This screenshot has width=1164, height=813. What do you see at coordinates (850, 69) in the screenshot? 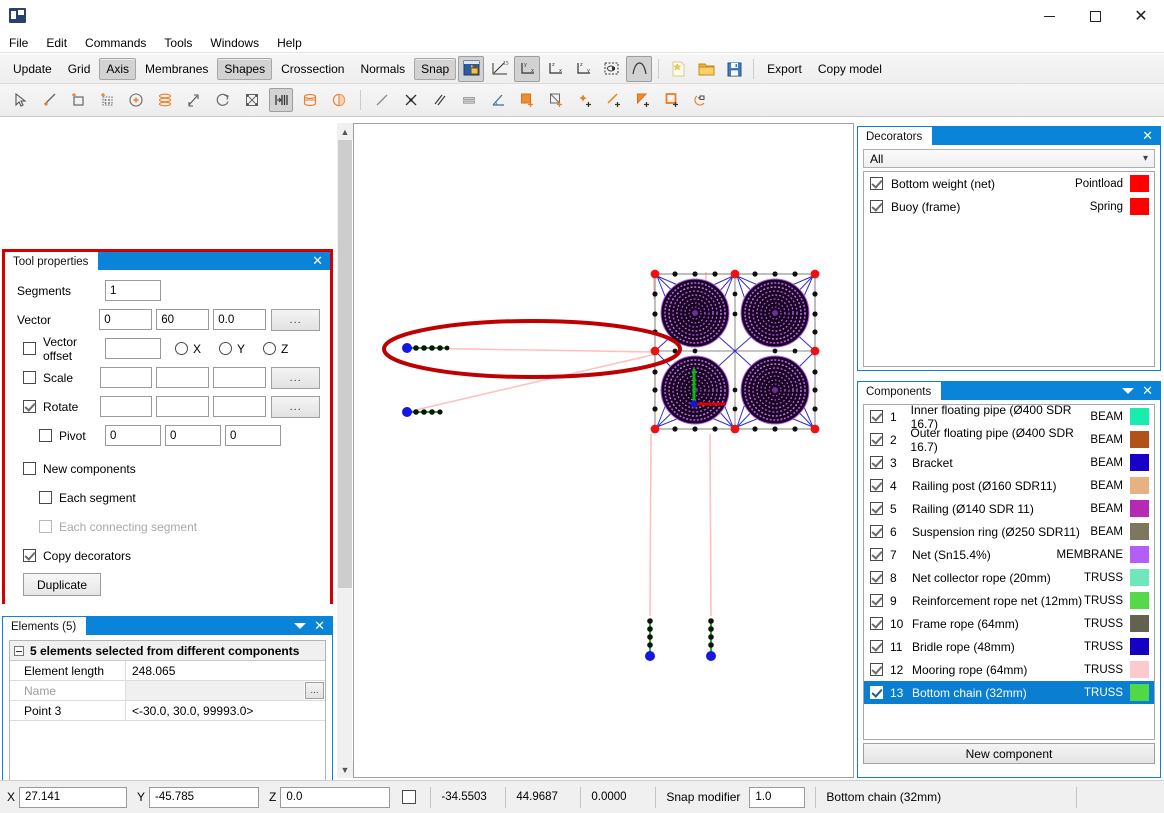
I see `copy-model-button: Copy model` at bounding box center [850, 69].